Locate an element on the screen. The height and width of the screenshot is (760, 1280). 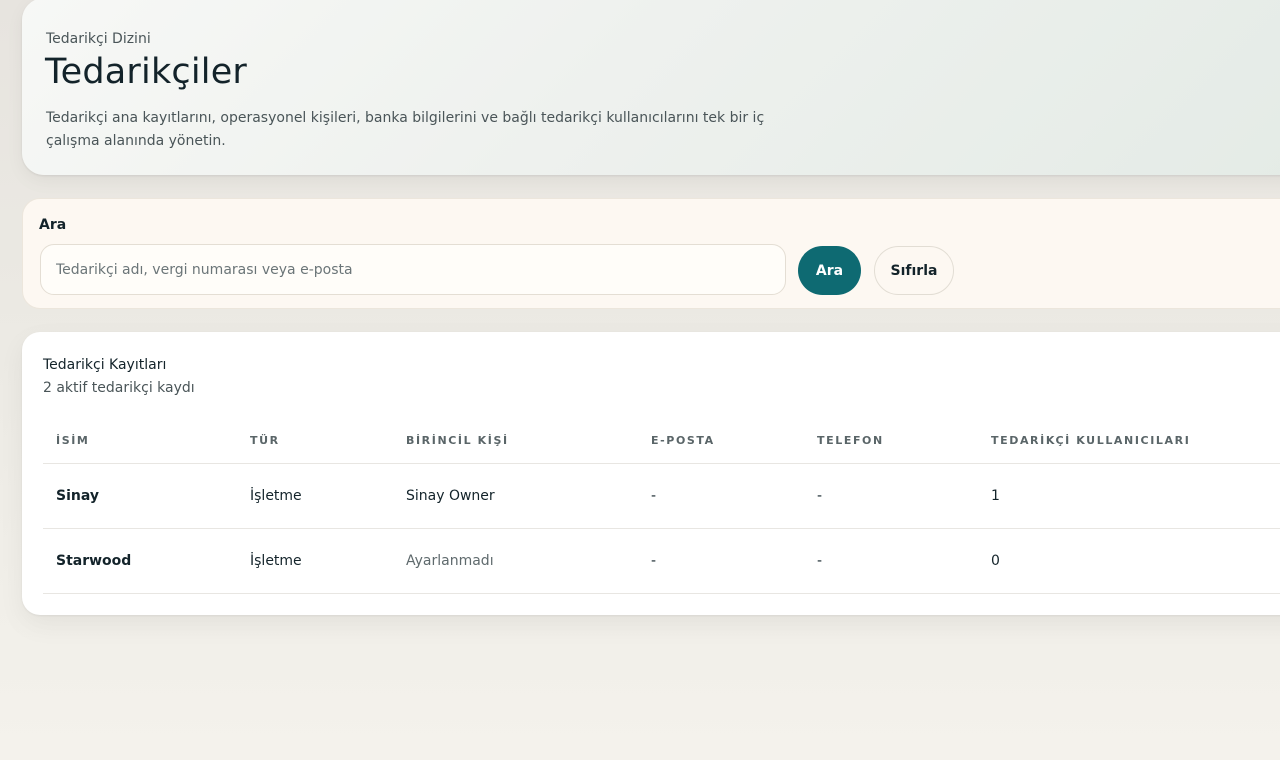
records-title: Tedarikçi Kayıtları is located at coordinates (105, 365).